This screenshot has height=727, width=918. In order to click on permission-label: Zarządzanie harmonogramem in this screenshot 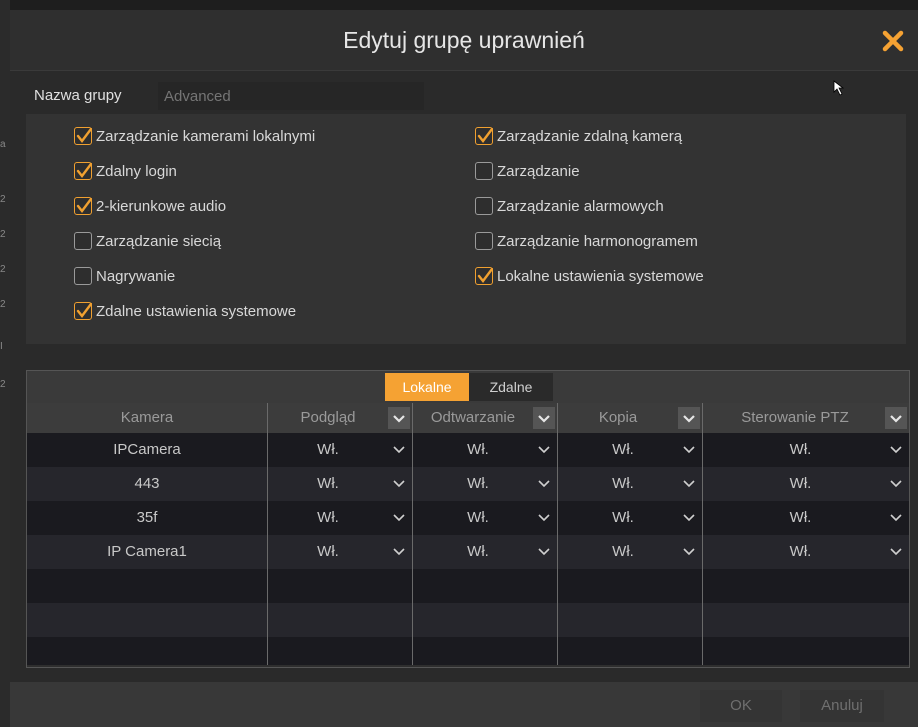, I will do `click(597, 241)`.